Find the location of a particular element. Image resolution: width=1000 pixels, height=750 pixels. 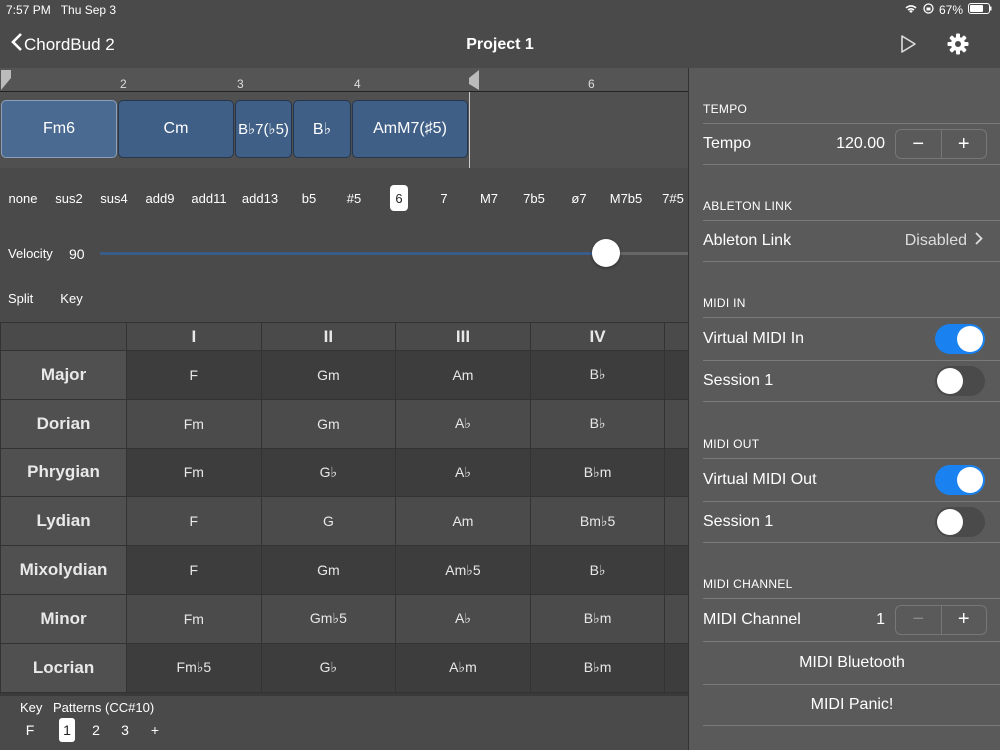

extension-option: add13 is located at coordinates (260, 198).